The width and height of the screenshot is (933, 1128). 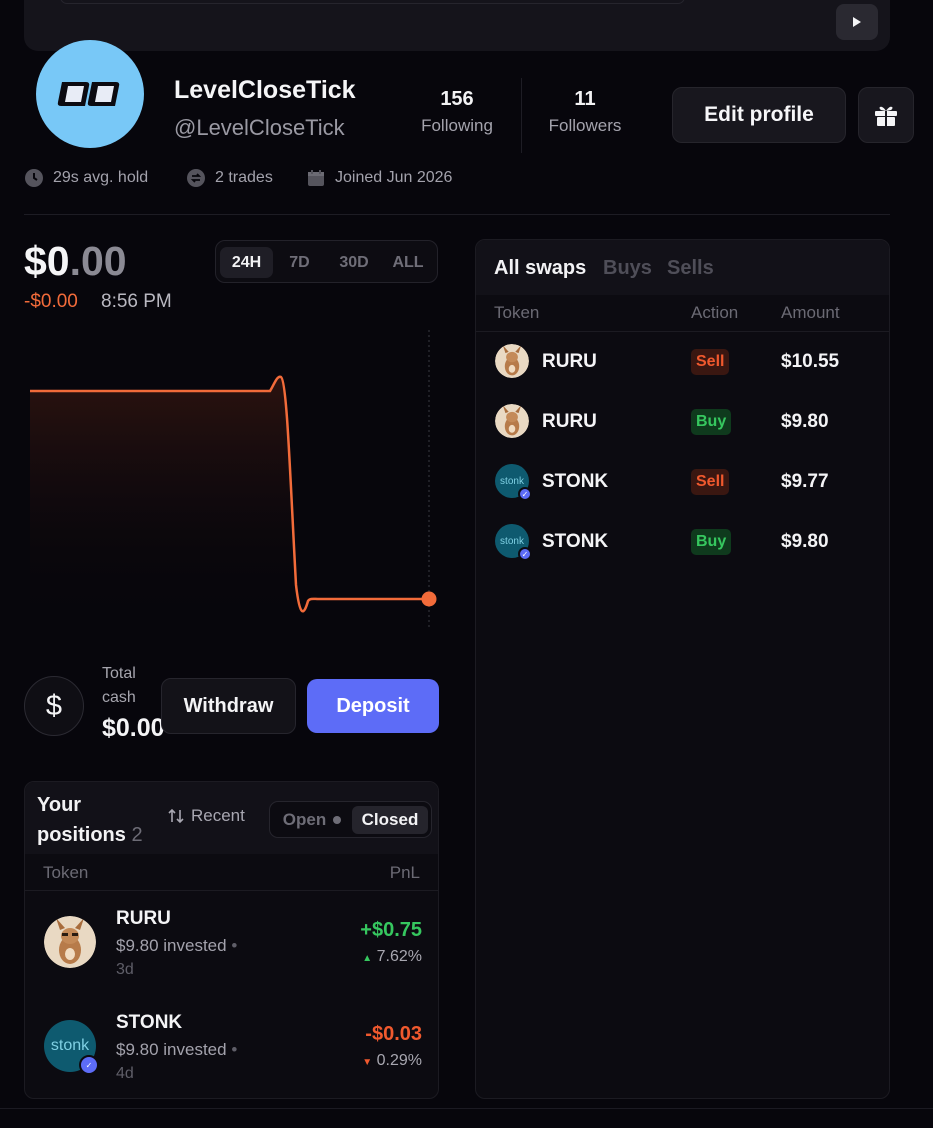 What do you see at coordinates (457, 112) in the screenshot?
I see `following-stat: 156 Following` at bounding box center [457, 112].